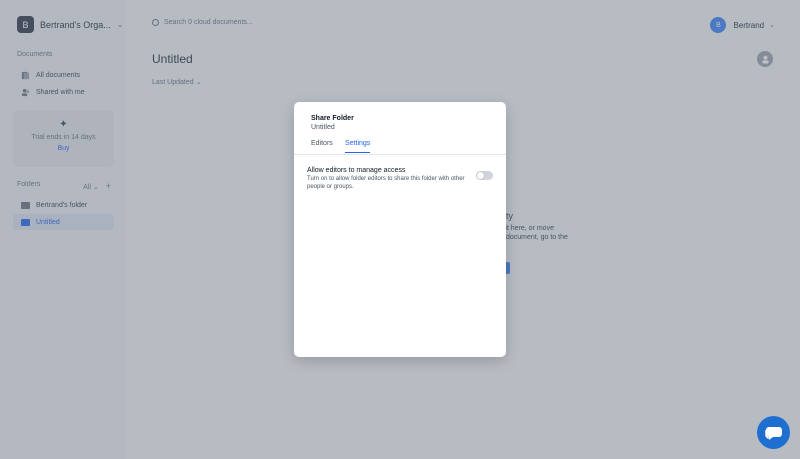 The height and width of the screenshot is (459, 800). I want to click on manage-access-toggle, so click(484, 175).